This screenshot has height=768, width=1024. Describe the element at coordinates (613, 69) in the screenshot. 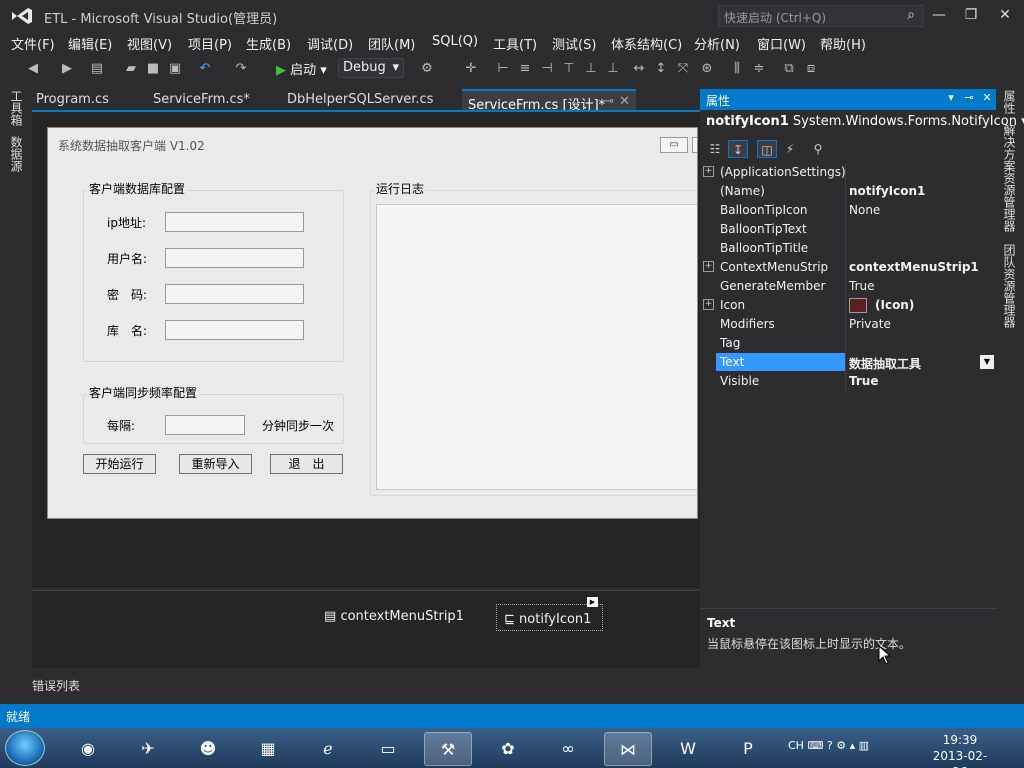

I see `align-bottoms-icon: ⊥` at that location.